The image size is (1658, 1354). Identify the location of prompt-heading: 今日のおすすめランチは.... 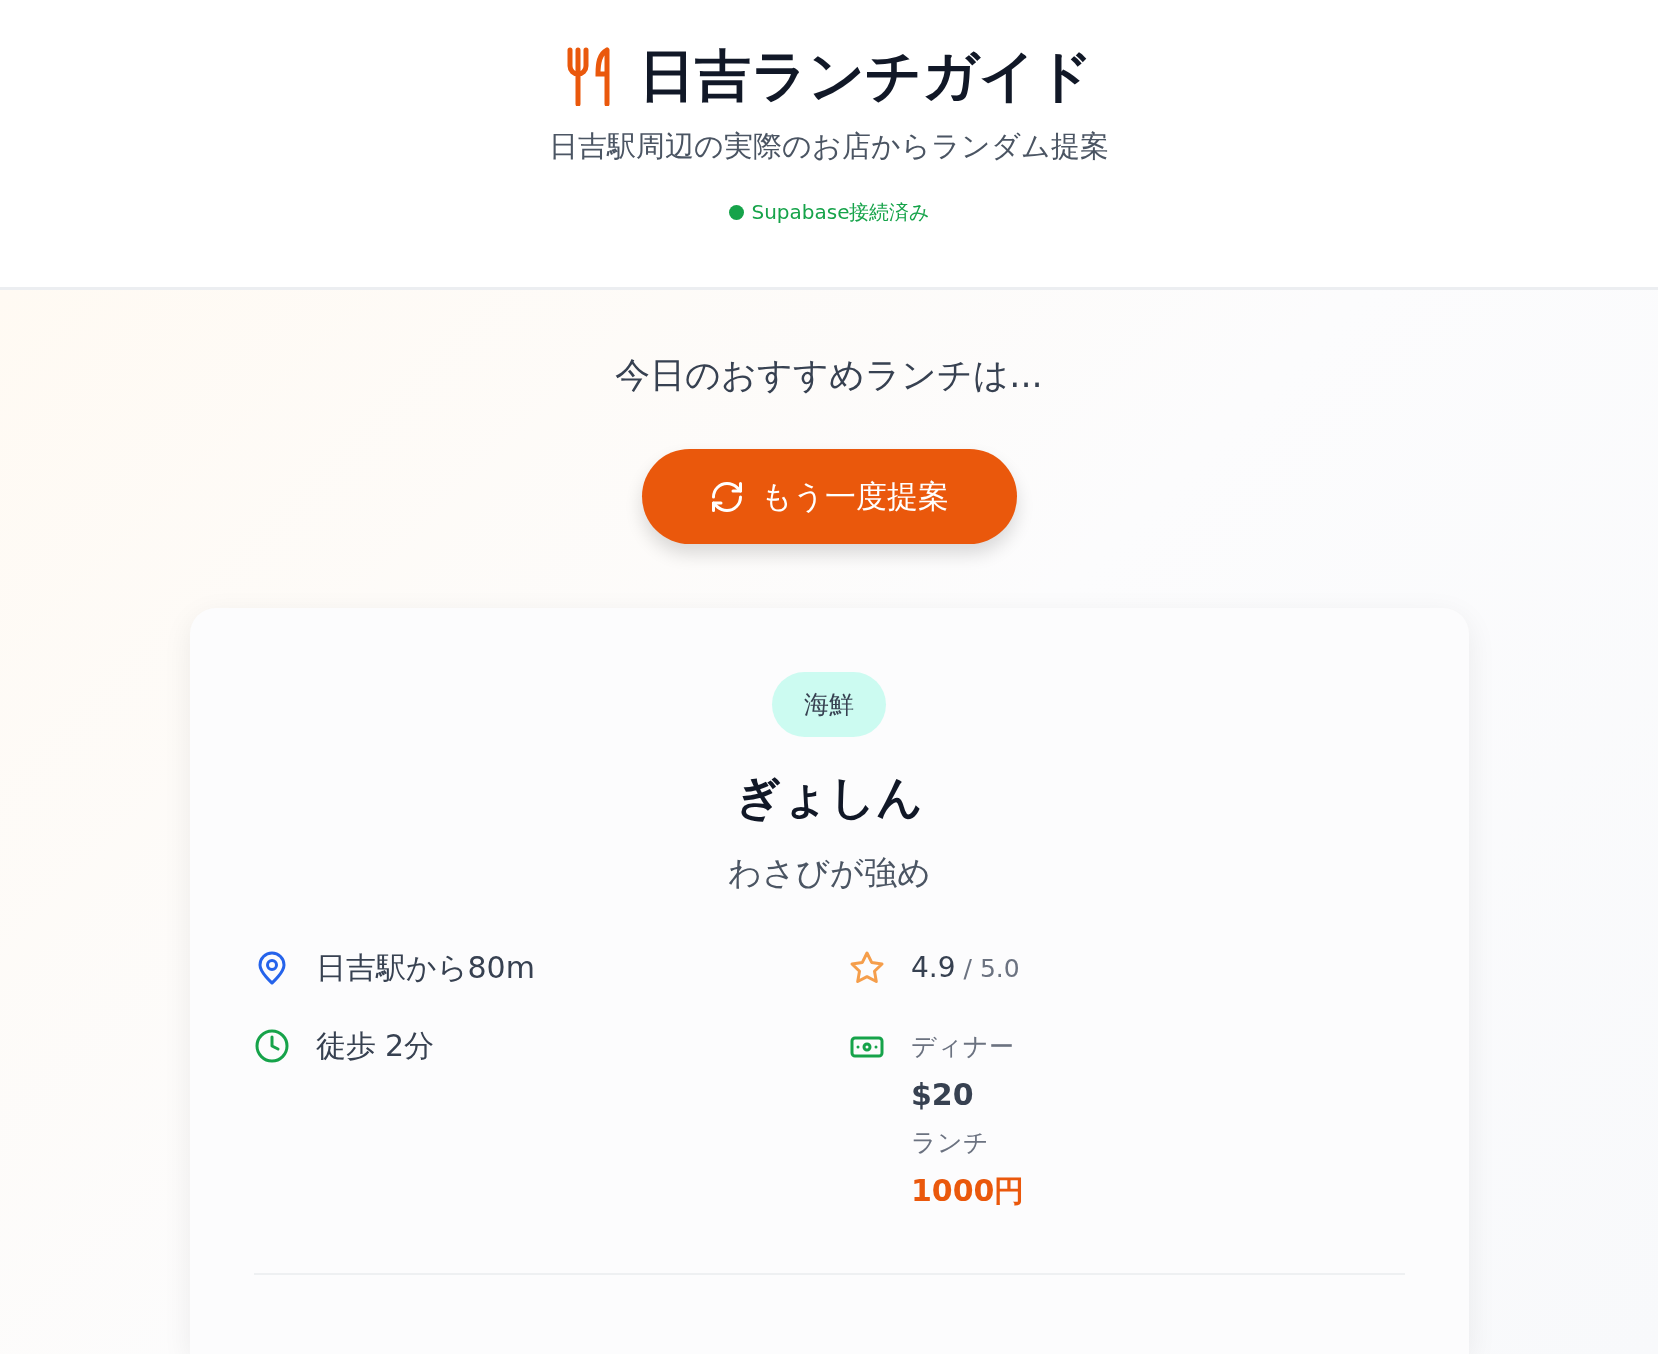
(829, 375).